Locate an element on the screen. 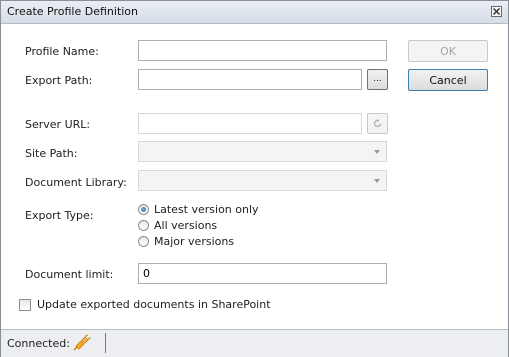 Image resolution: width=509 pixels, height=357 pixels. export-path-label: Export Path: is located at coordinates (59, 80).